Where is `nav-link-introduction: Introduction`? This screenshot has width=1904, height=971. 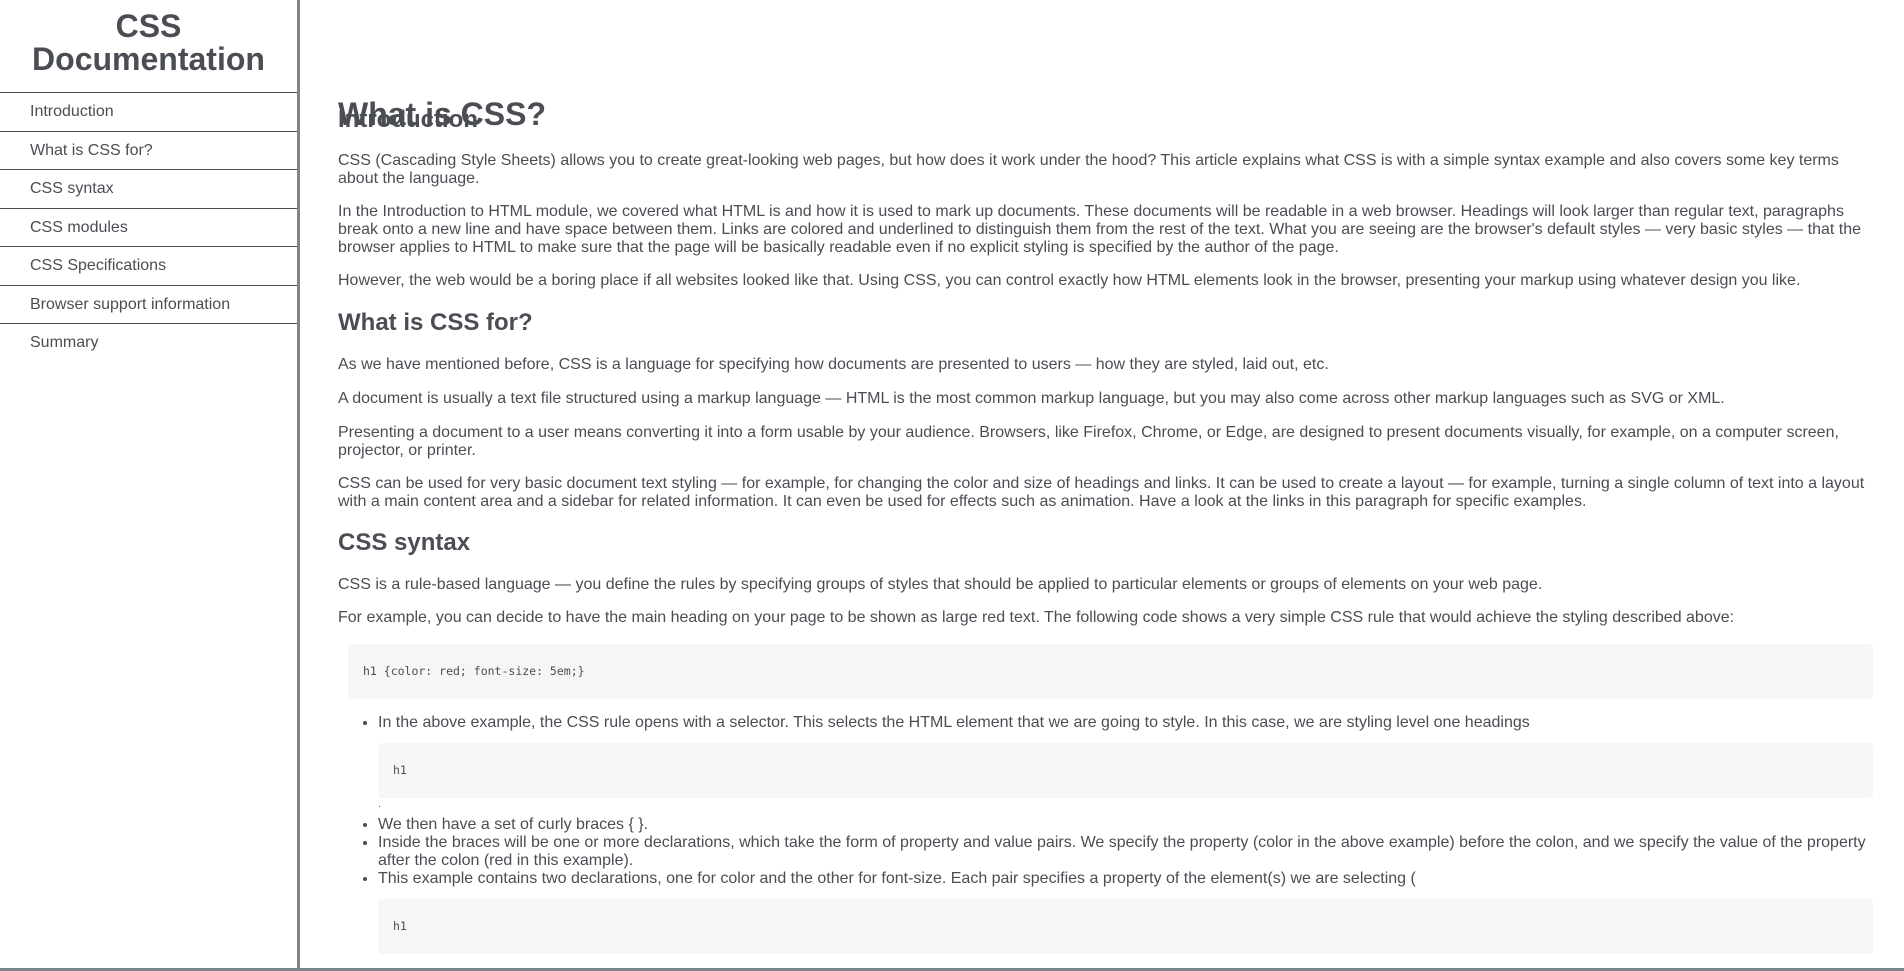
nav-link-introduction: Introduction is located at coordinates (148, 112).